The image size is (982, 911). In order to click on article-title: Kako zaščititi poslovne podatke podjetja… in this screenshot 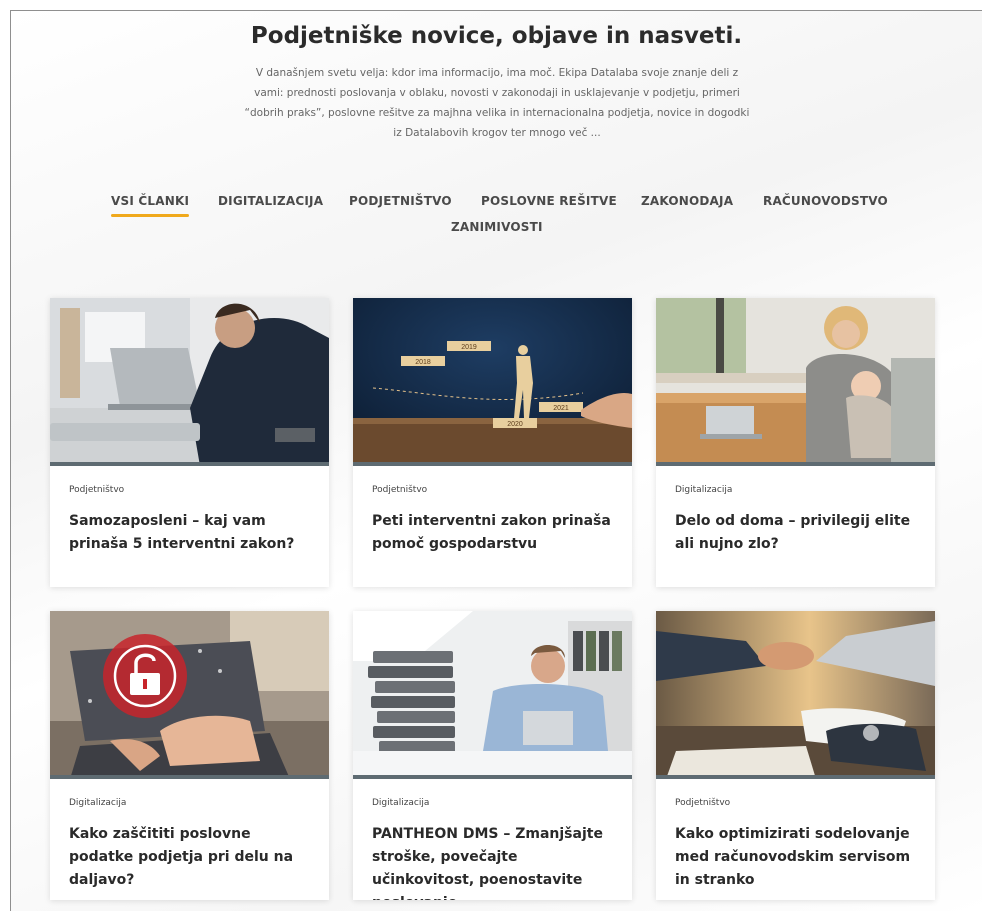, I will do `click(193, 857)`.